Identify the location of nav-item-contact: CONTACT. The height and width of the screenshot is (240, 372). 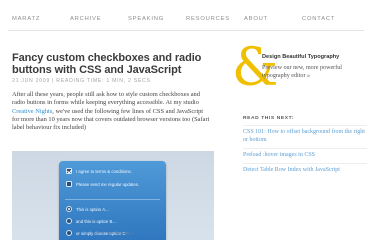
(318, 19).